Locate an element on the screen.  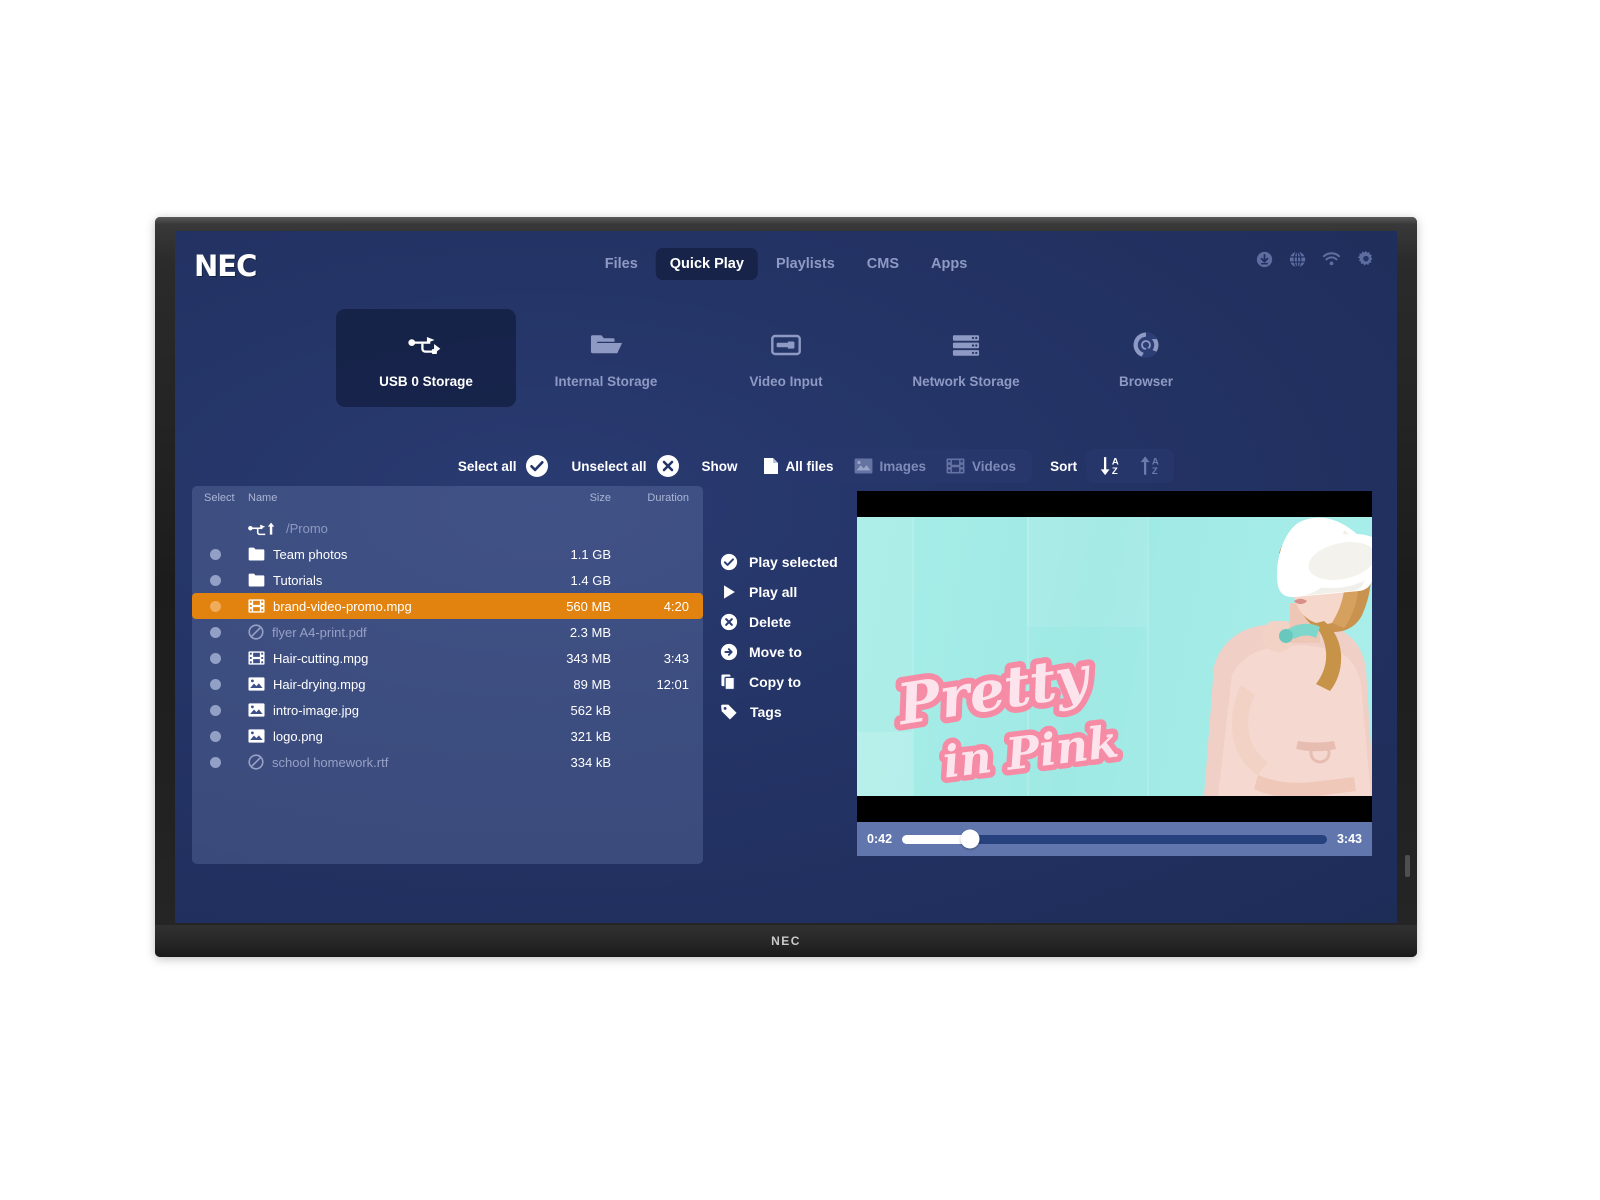
file-name: Hair-drying.mpg is located at coordinates (319, 684).